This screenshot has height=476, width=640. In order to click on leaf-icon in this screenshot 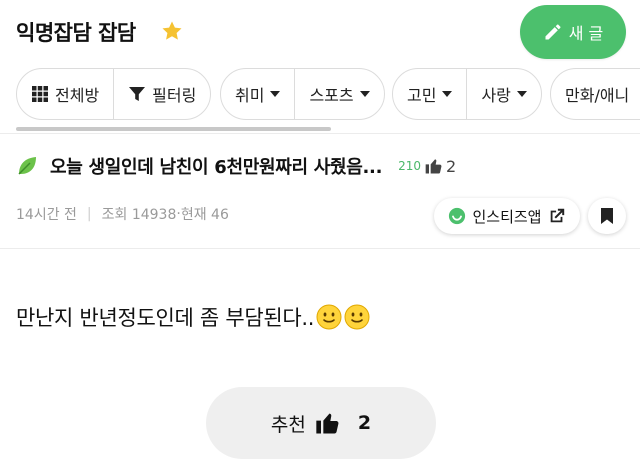, I will do `click(27, 166)`.